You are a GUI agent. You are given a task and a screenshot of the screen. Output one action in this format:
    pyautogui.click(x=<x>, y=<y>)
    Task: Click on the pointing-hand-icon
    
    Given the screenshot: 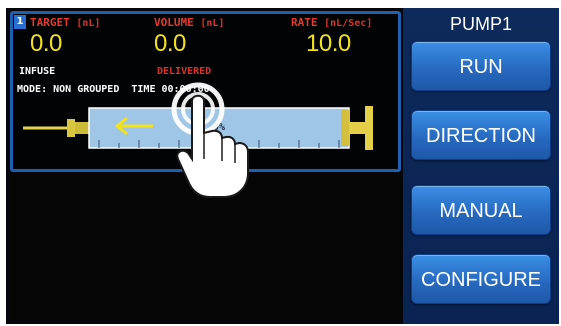 What is the action you would take?
    pyautogui.click(x=210, y=140)
    